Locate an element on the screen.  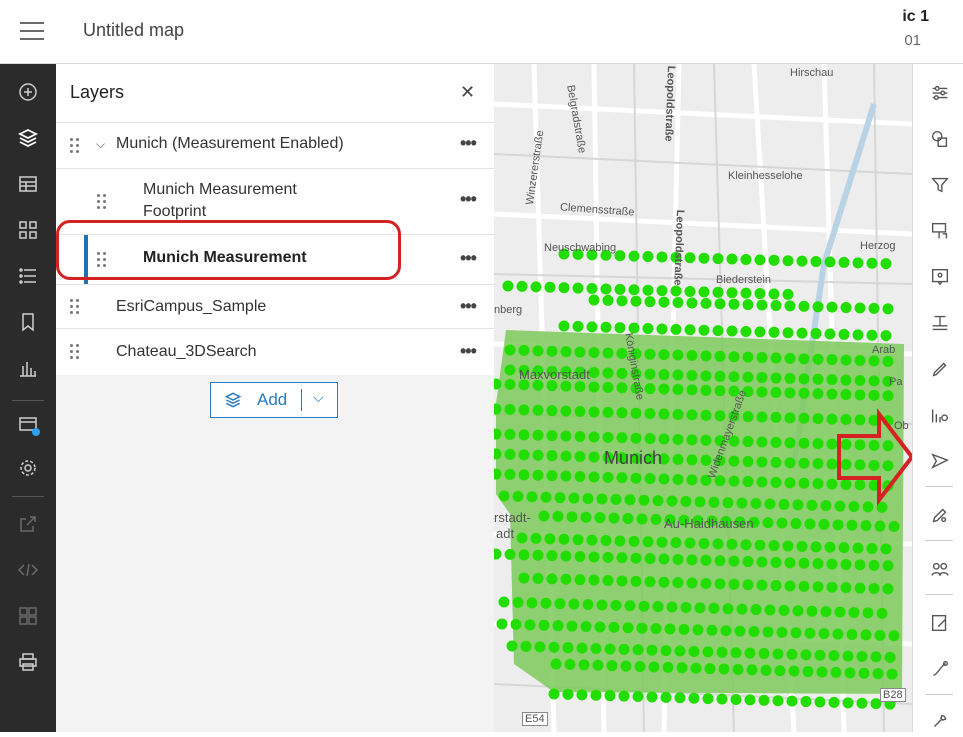
map-place-label: Maxvorstadt is located at coordinates (554, 374).